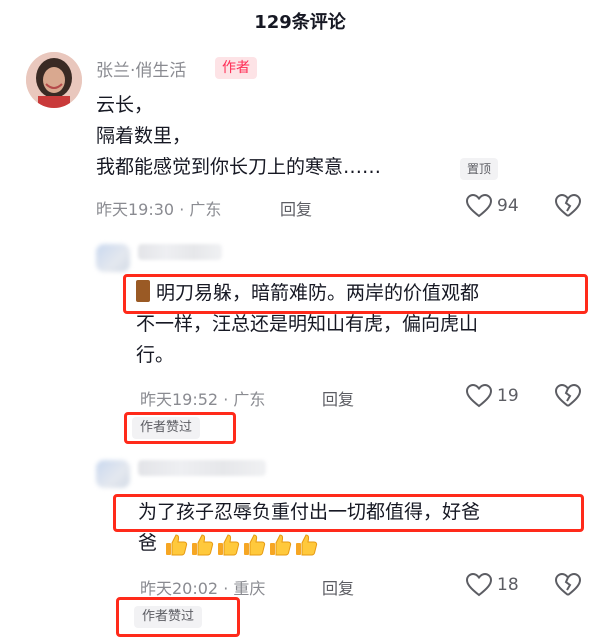 The image size is (600, 640). Describe the element at coordinates (249, 399) in the screenshot. I see `reply-location: 广东` at that location.